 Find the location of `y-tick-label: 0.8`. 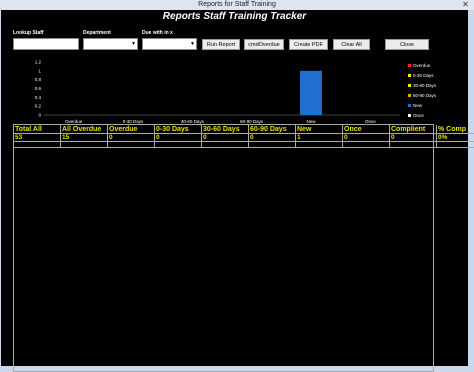

y-tick-label: 0.8 is located at coordinates (38, 79).